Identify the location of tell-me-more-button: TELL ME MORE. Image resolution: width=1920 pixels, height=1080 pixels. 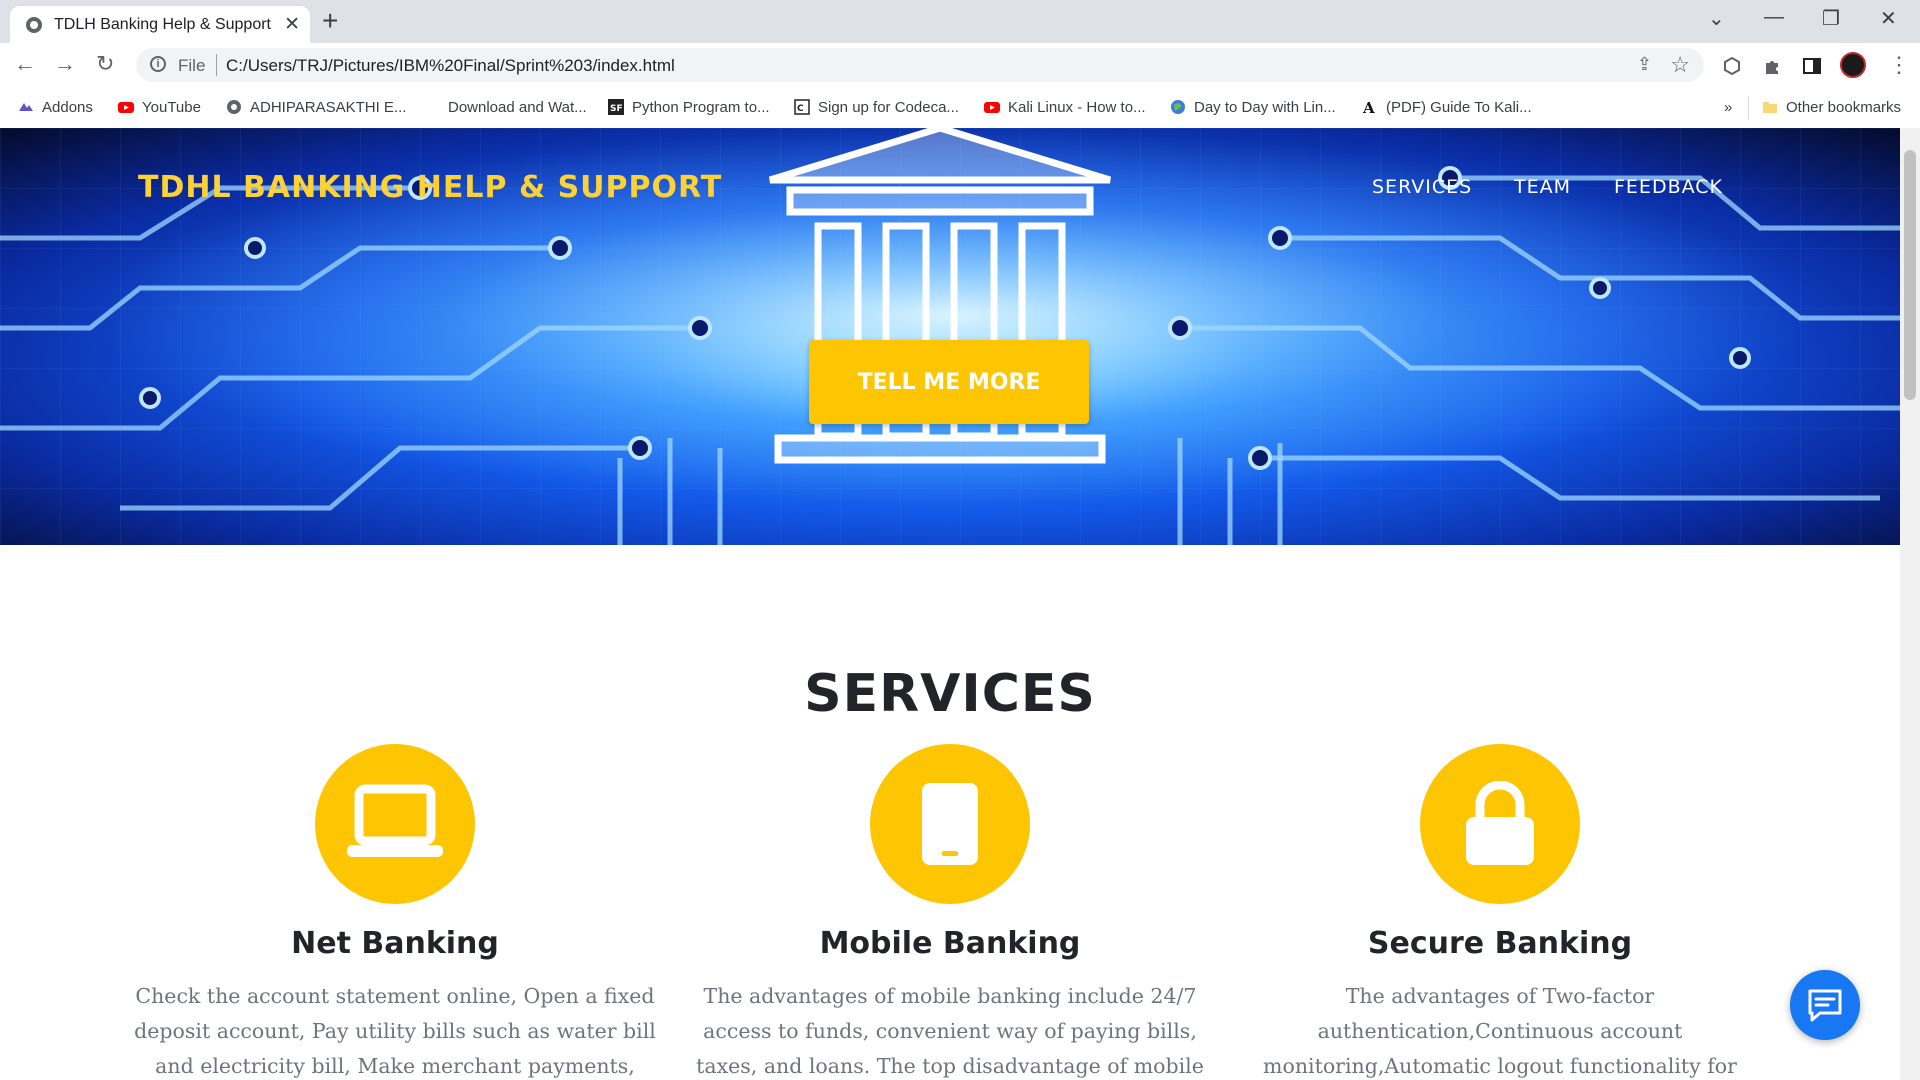
(949, 382).